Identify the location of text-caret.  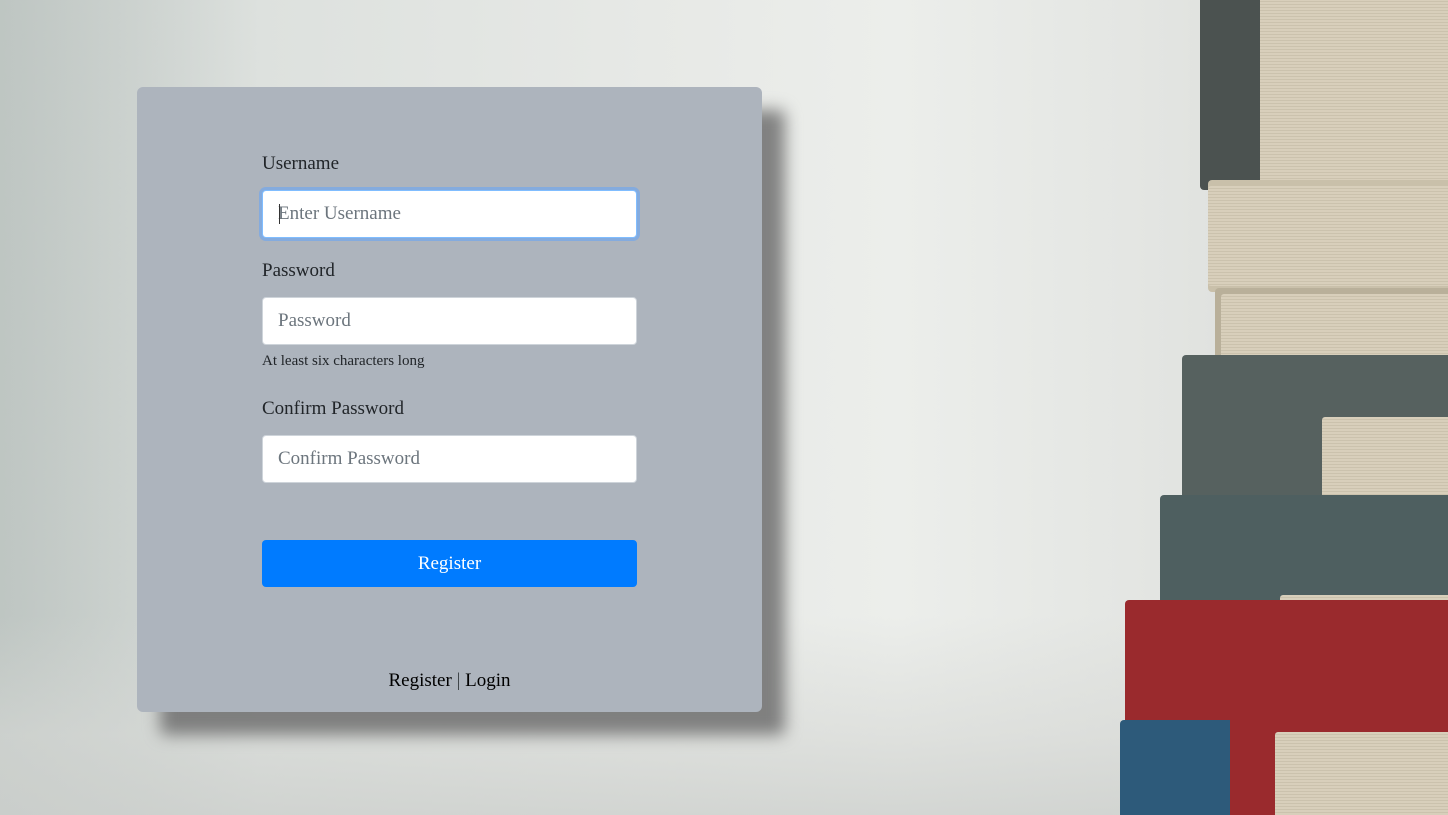
(279, 214).